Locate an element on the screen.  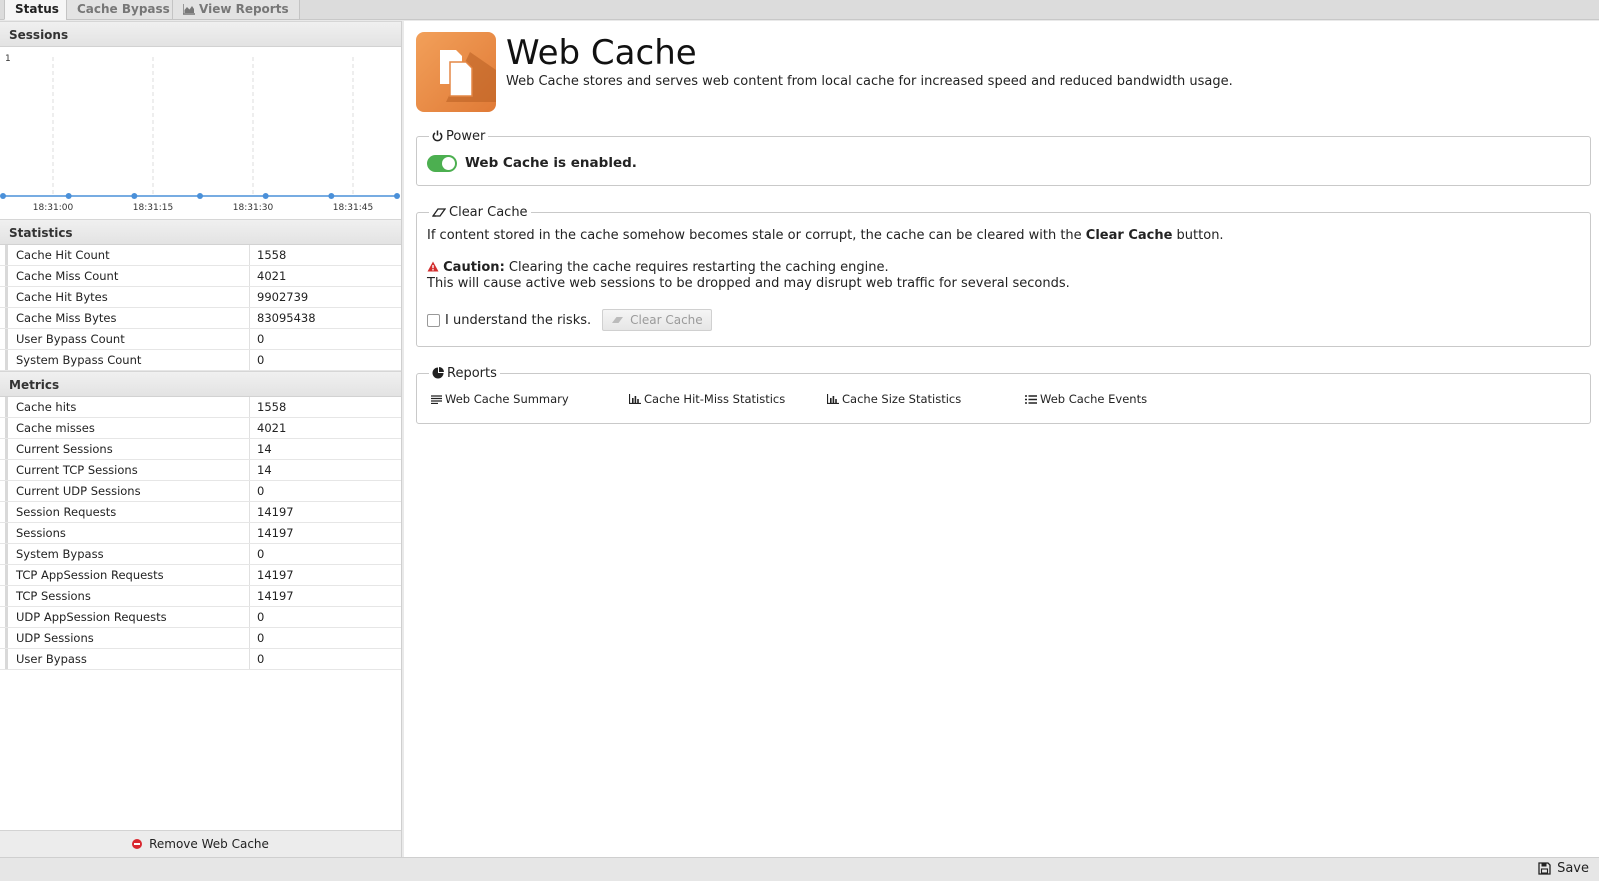
table-row: System Bypass Count 0 is located at coordinates (200, 360).